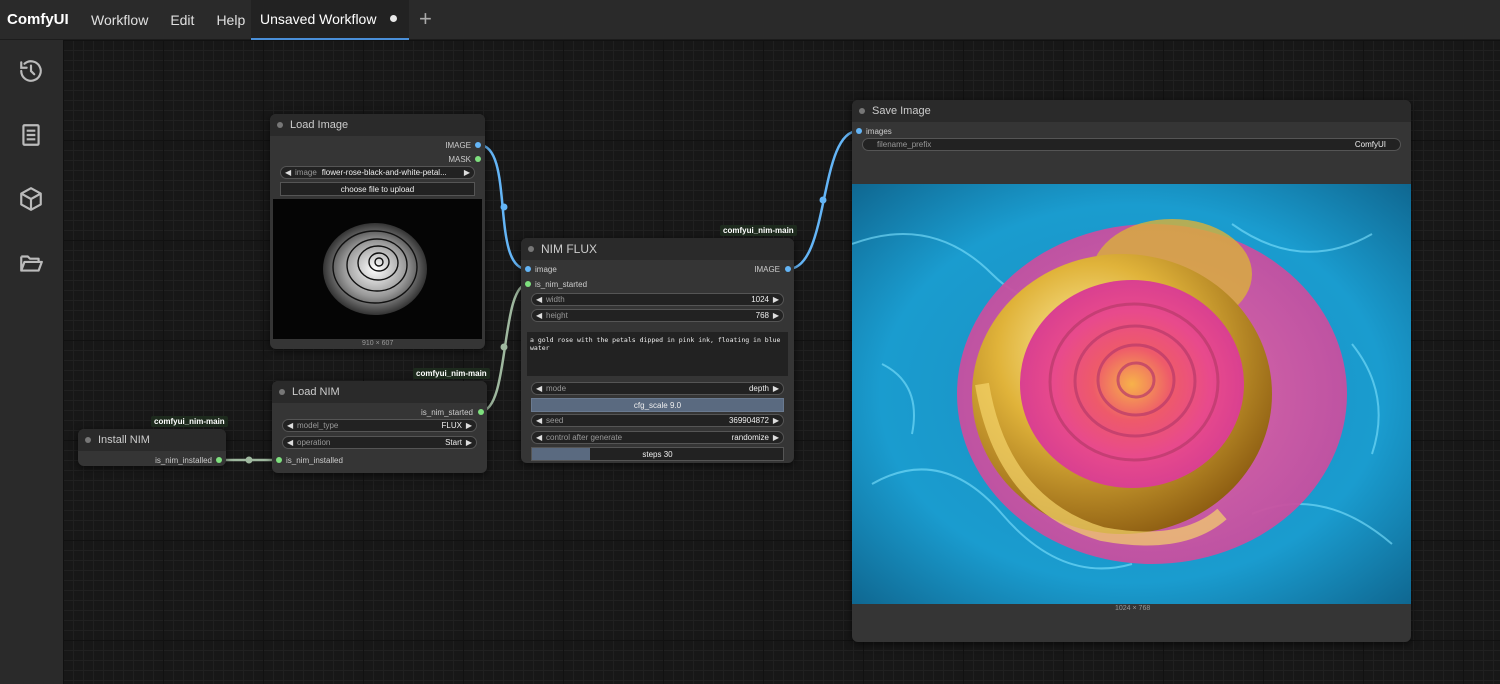 The width and height of the screenshot is (1500, 684). I want to click on seed-number: ◀ seed 369904872 ▶, so click(657, 420).